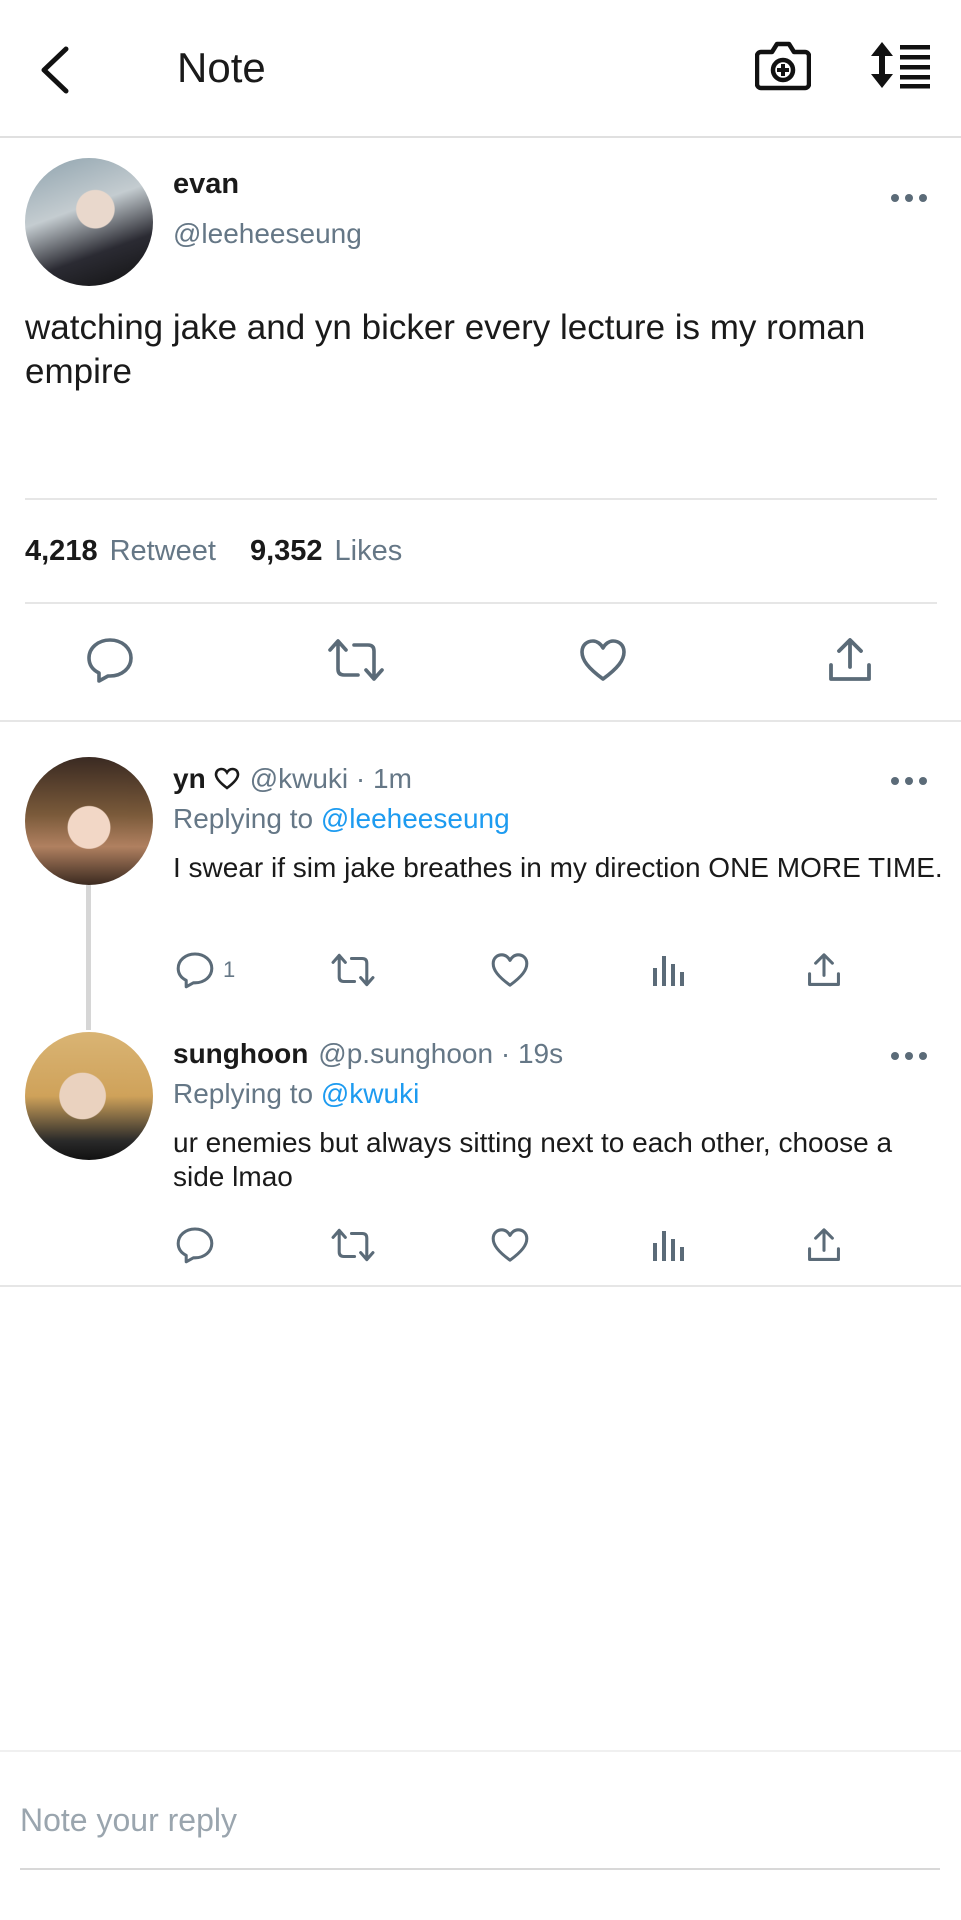  I want to click on reply-button: 1, so click(205, 970).